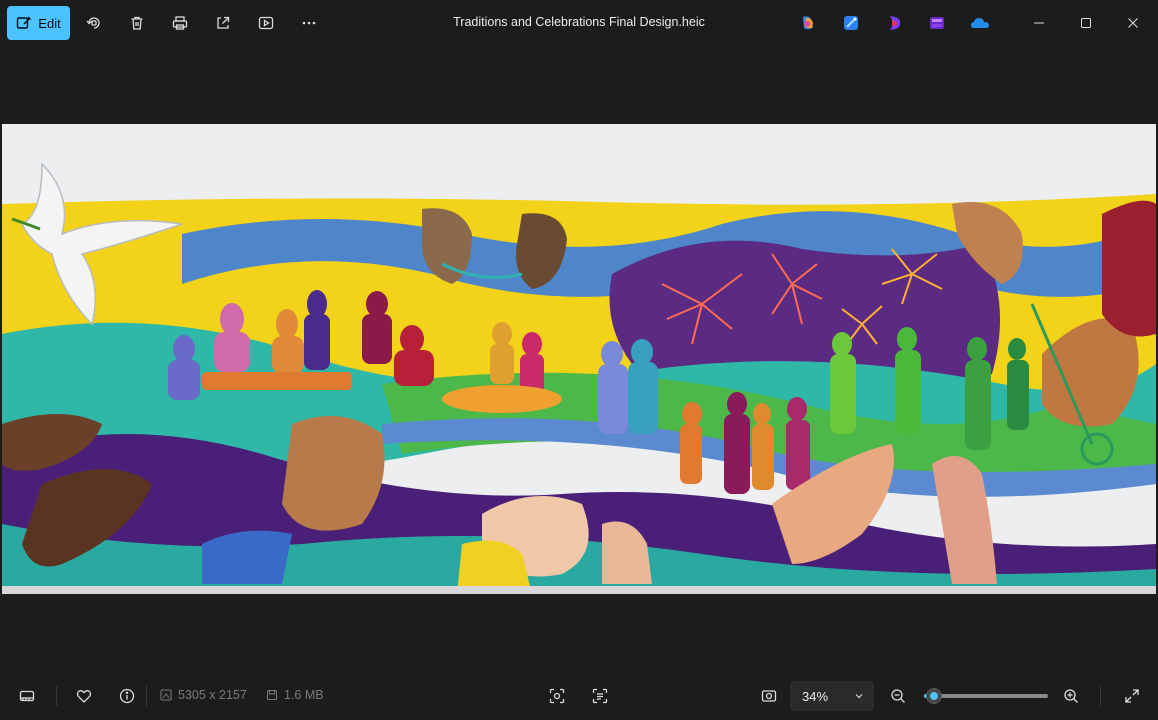  What do you see at coordinates (815, 696) in the screenshot?
I see `zoom-value: 34%` at bounding box center [815, 696].